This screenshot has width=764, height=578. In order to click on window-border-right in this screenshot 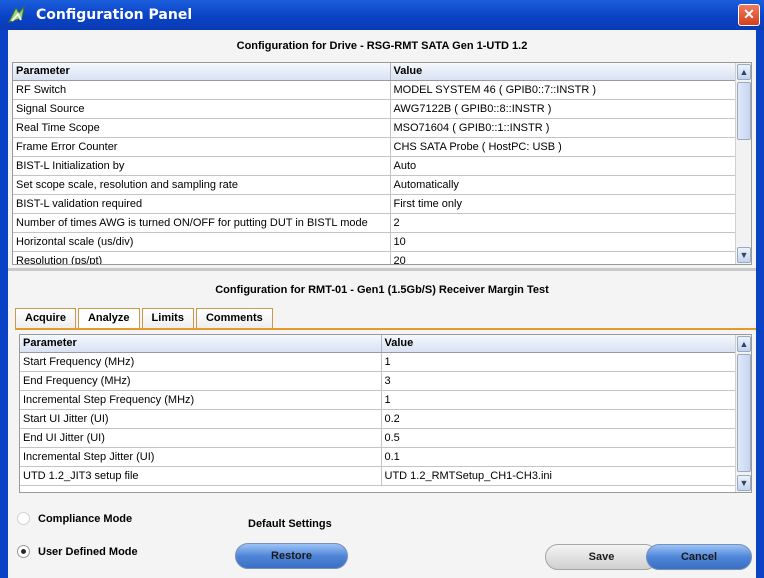, I will do `click(760, 304)`.